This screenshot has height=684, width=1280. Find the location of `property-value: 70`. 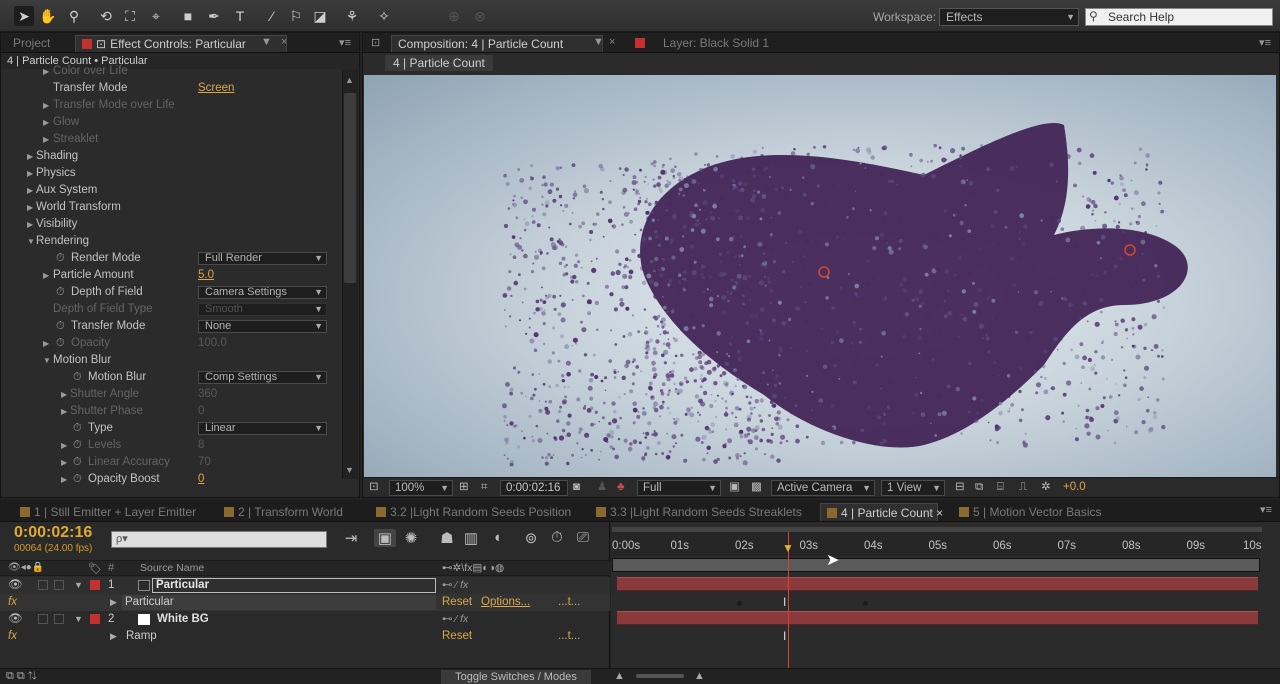

property-value: 70 is located at coordinates (204, 462).